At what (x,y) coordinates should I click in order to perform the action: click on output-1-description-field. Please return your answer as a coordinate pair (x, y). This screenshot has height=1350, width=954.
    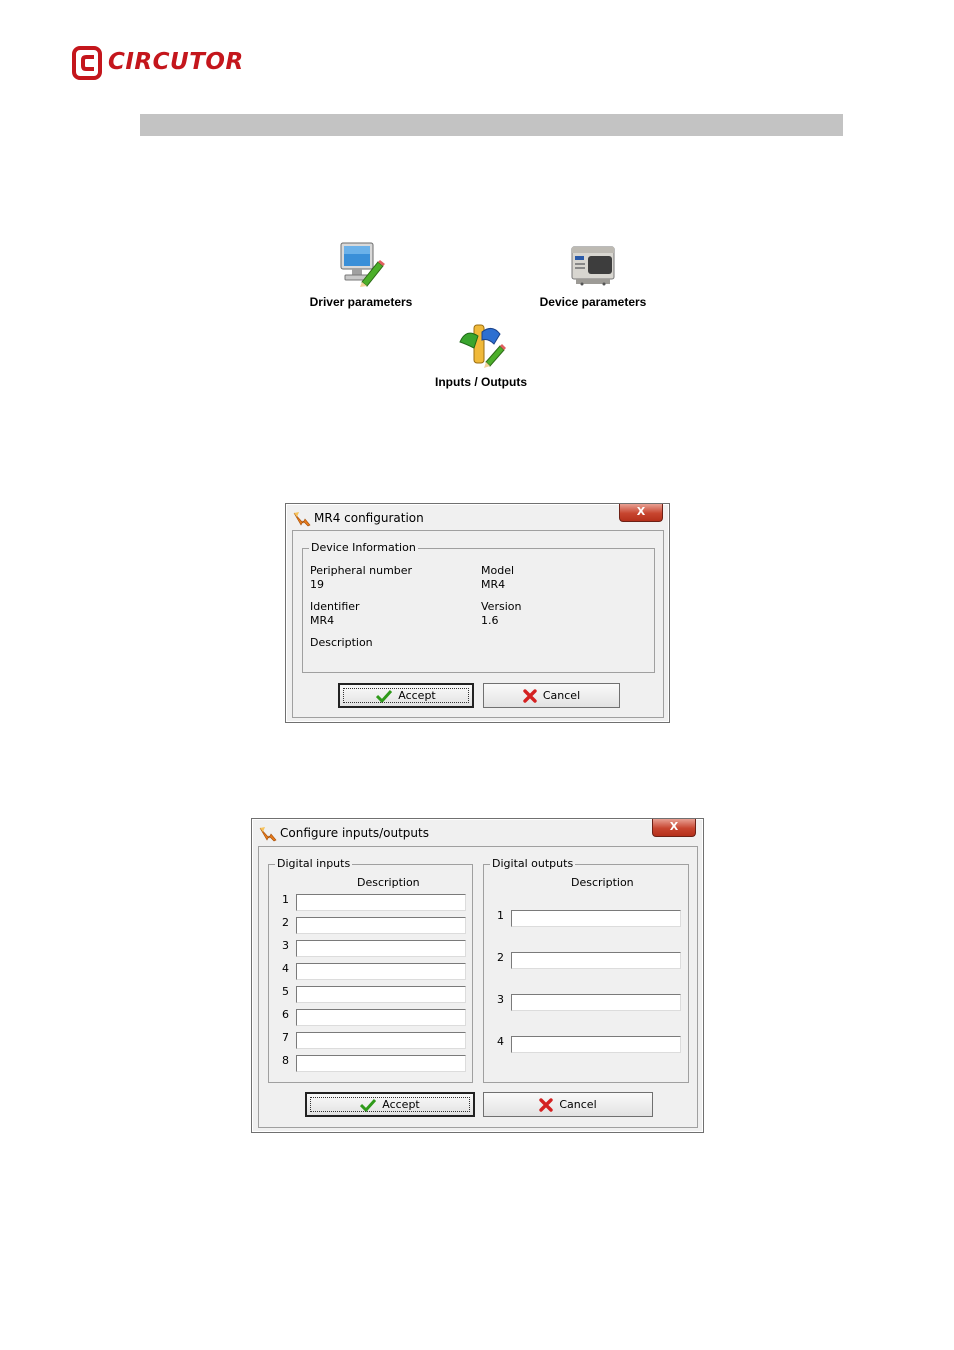
    Looking at the image, I should click on (596, 918).